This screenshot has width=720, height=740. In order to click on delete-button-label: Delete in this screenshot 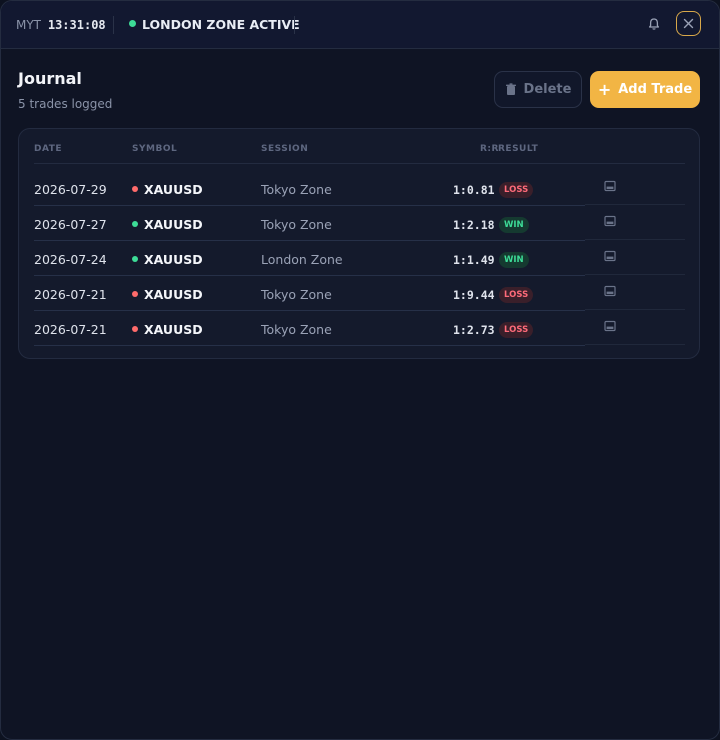, I will do `click(547, 89)`.